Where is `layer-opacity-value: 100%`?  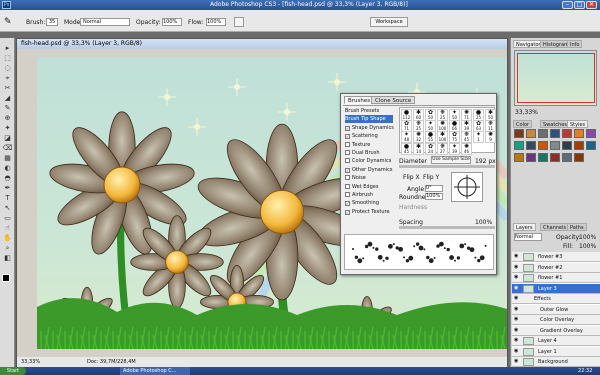 layer-opacity-value: 100% is located at coordinates (587, 237).